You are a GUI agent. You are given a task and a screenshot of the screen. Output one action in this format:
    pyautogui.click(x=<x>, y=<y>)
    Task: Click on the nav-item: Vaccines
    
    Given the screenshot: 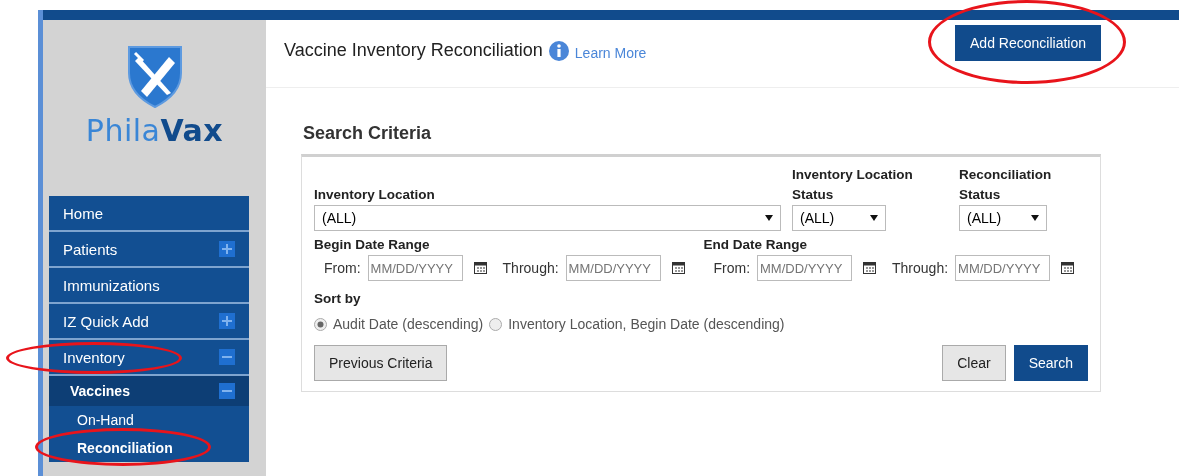 What is the action you would take?
    pyautogui.click(x=149, y=391)
    